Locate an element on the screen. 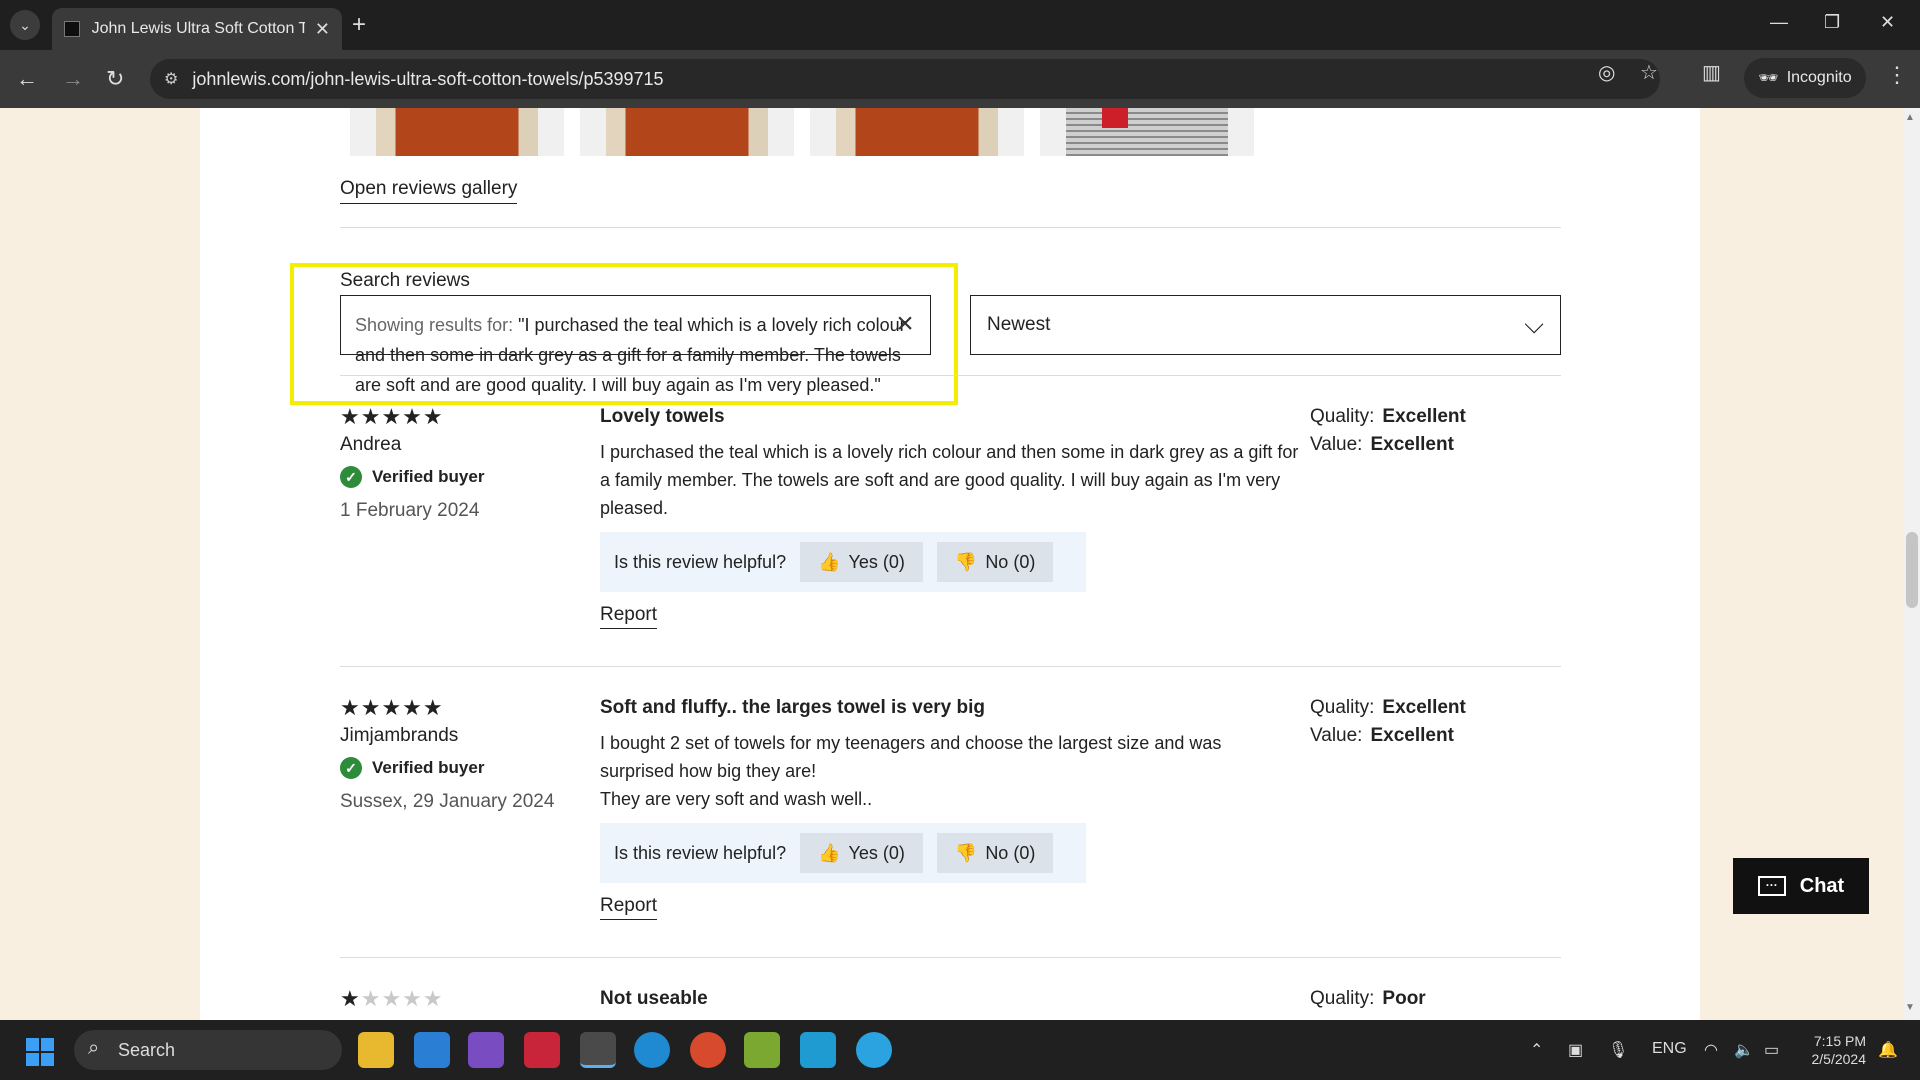 The image size is (1920, 1080). helpful-bar: Is this review helpful? 👍 Yes (0) 👎 No (0) is located at coordinates (843, 853).